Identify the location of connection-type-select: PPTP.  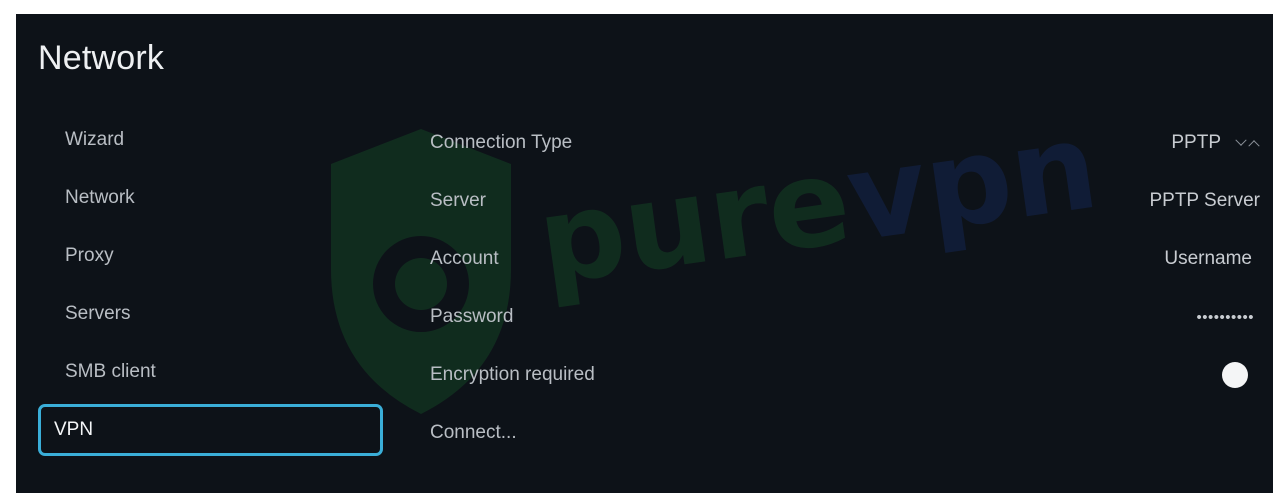
(1215, 143).